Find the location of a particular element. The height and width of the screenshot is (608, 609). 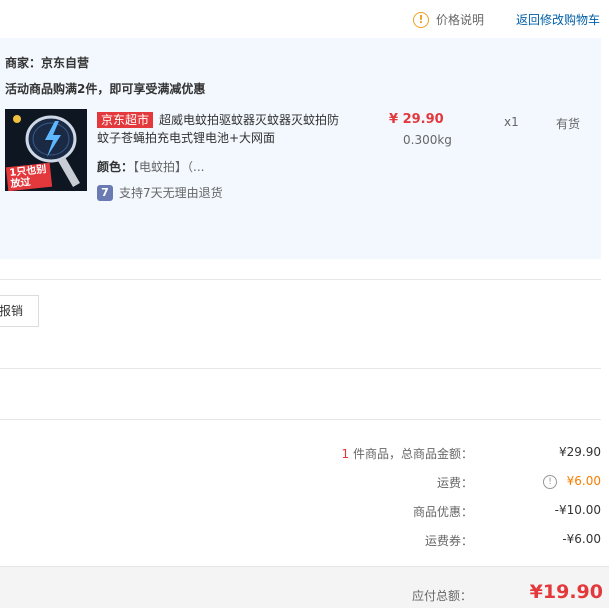

coupon-amount: -¥6.00 is located at coordinates (581, 539).